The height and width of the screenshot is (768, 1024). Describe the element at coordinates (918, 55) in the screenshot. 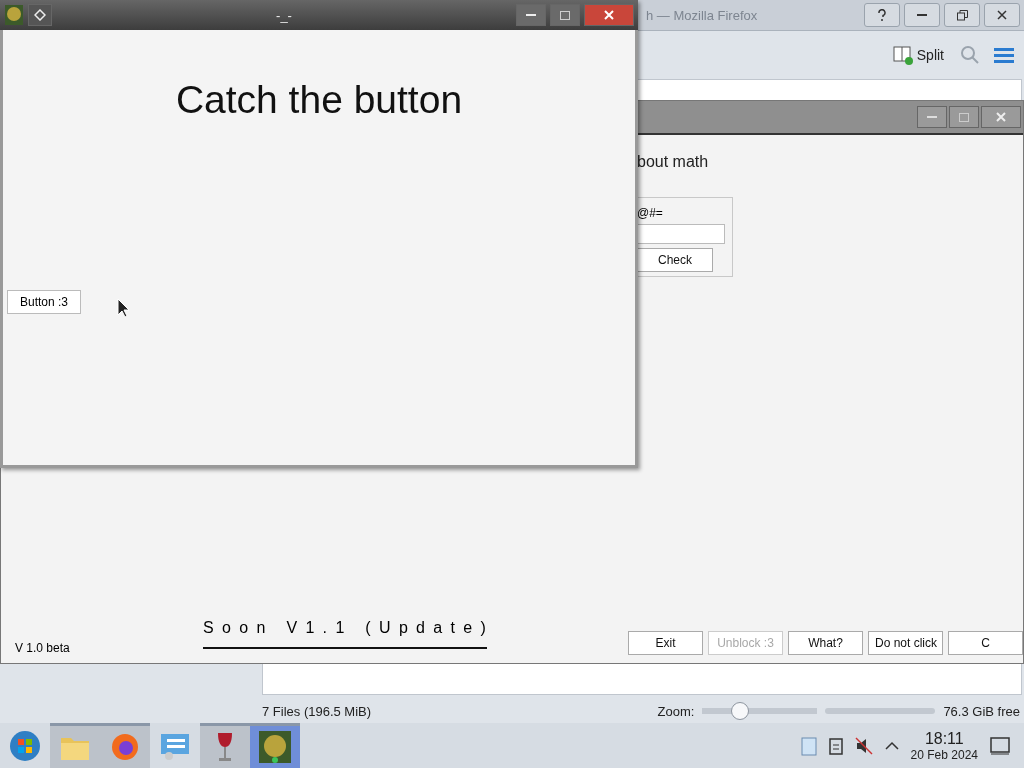

I see `split-button: Split` at that location.